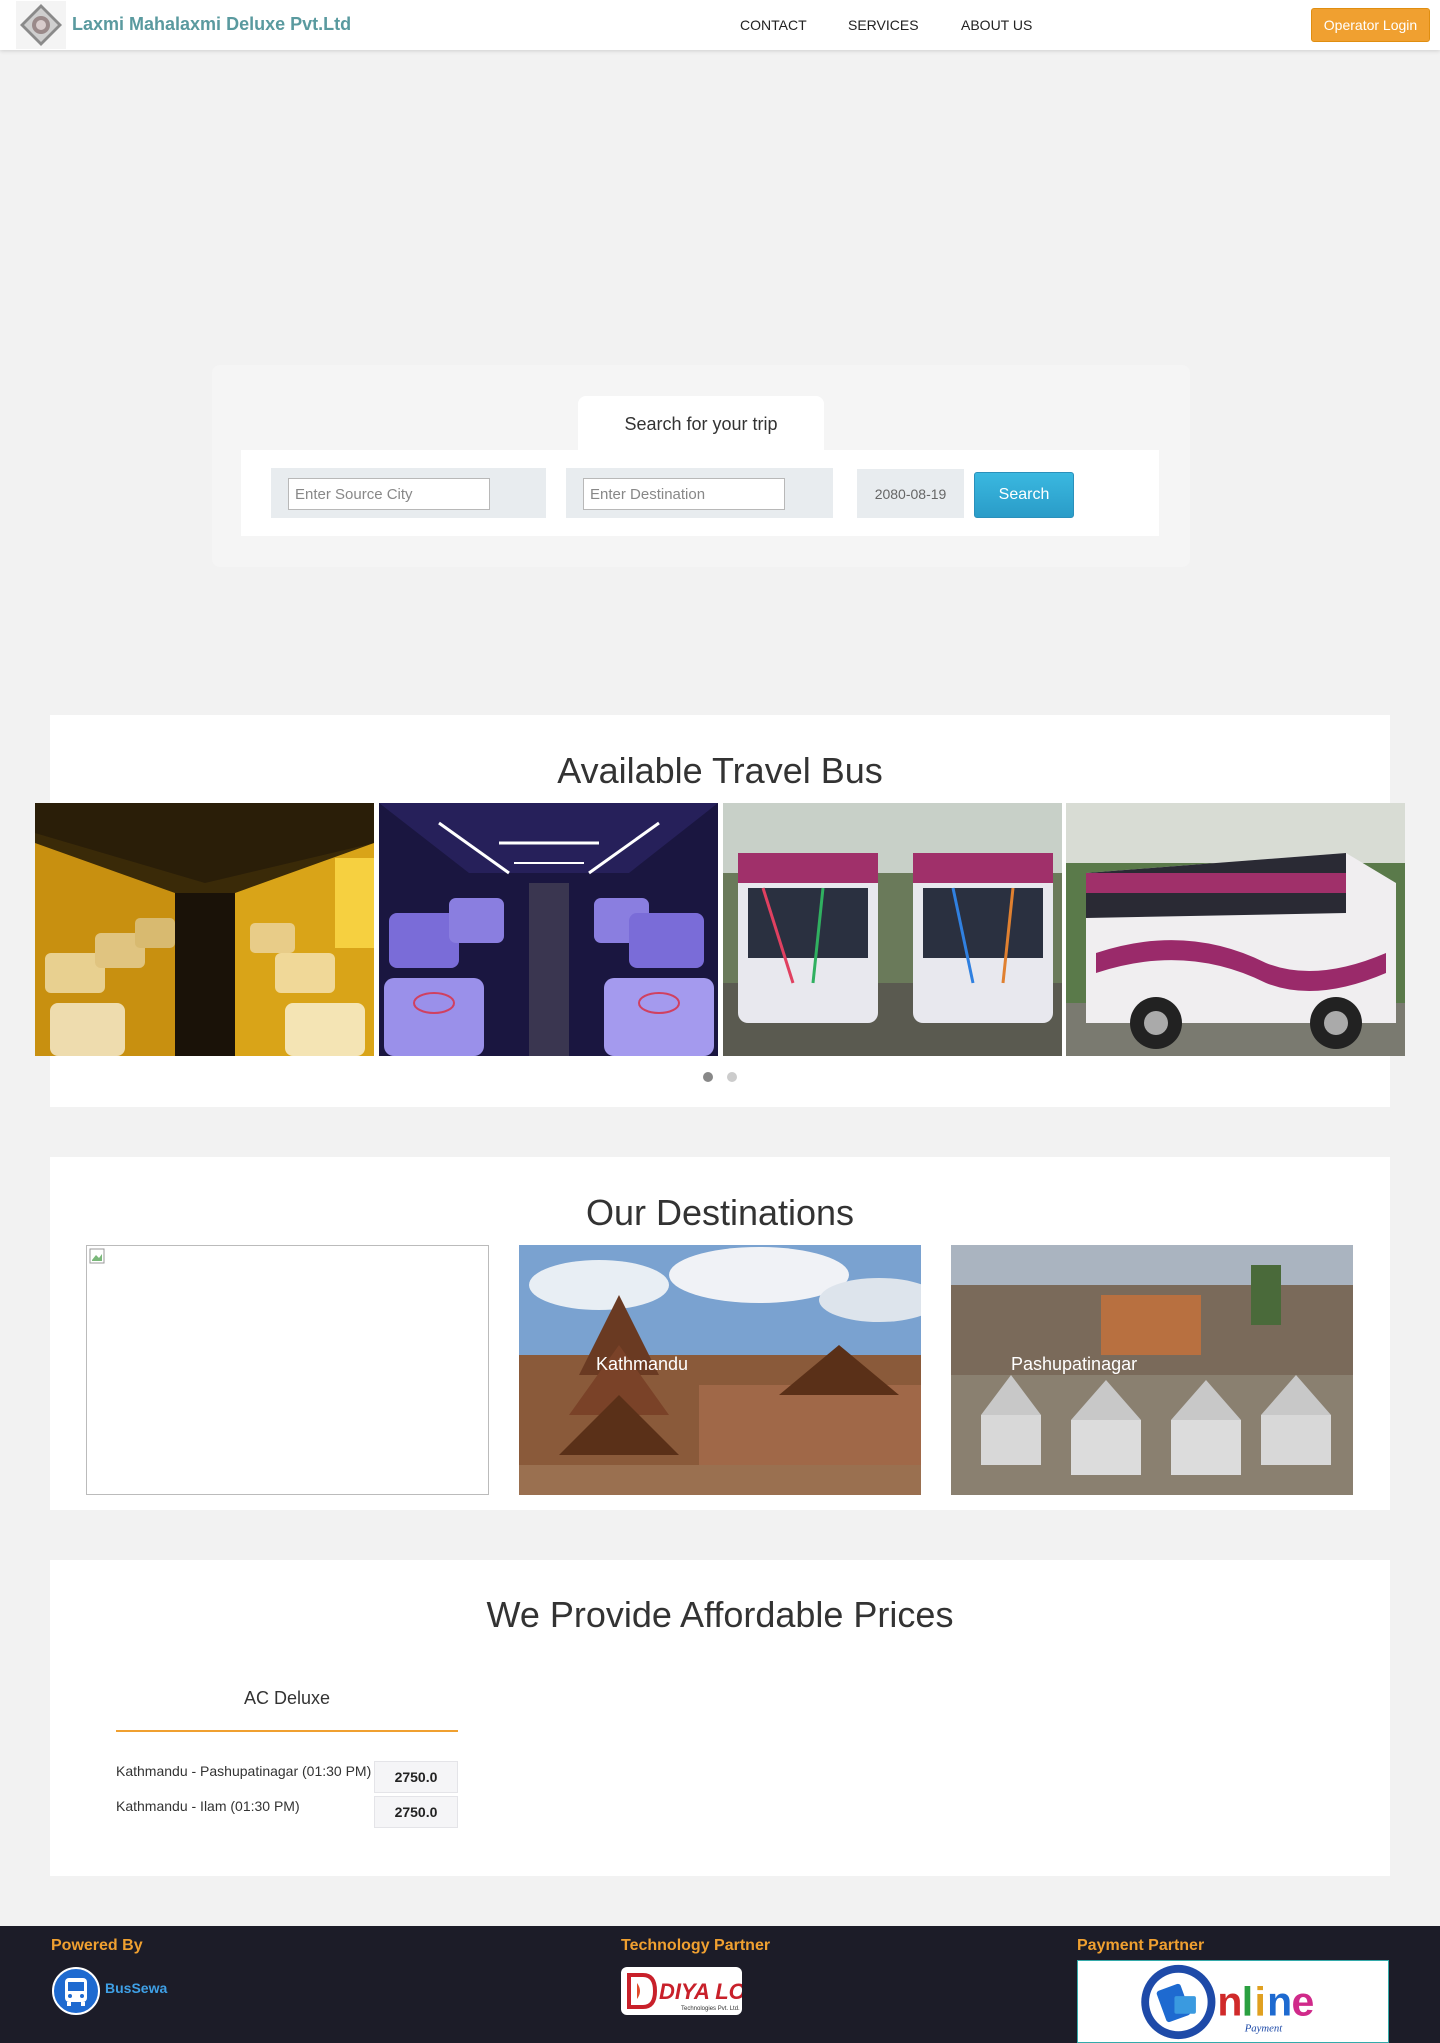 This screenshot has width=1440, height=2043. Describe the element at coordinates (208, 1806) in the screenshot. I see `route-label: Kathmandu - Ilam (01:30 PM)` at that location.